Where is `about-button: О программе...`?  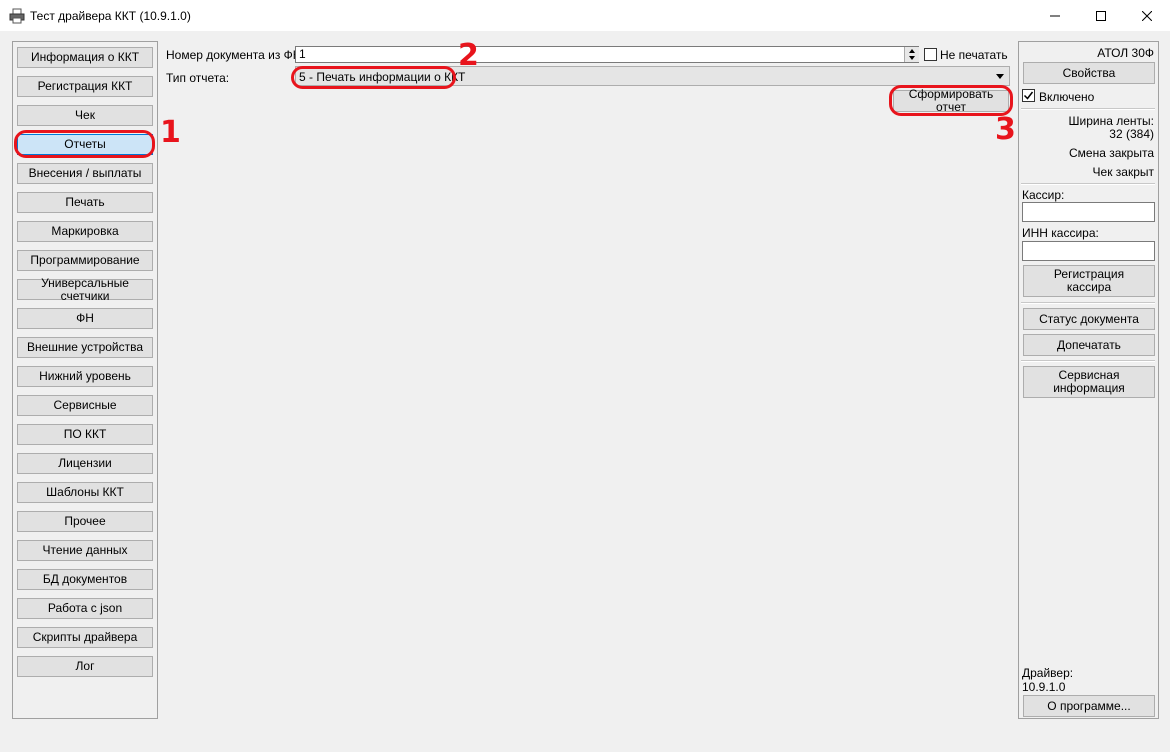
about-button: О программе... is located at coordinates (1089, 706).